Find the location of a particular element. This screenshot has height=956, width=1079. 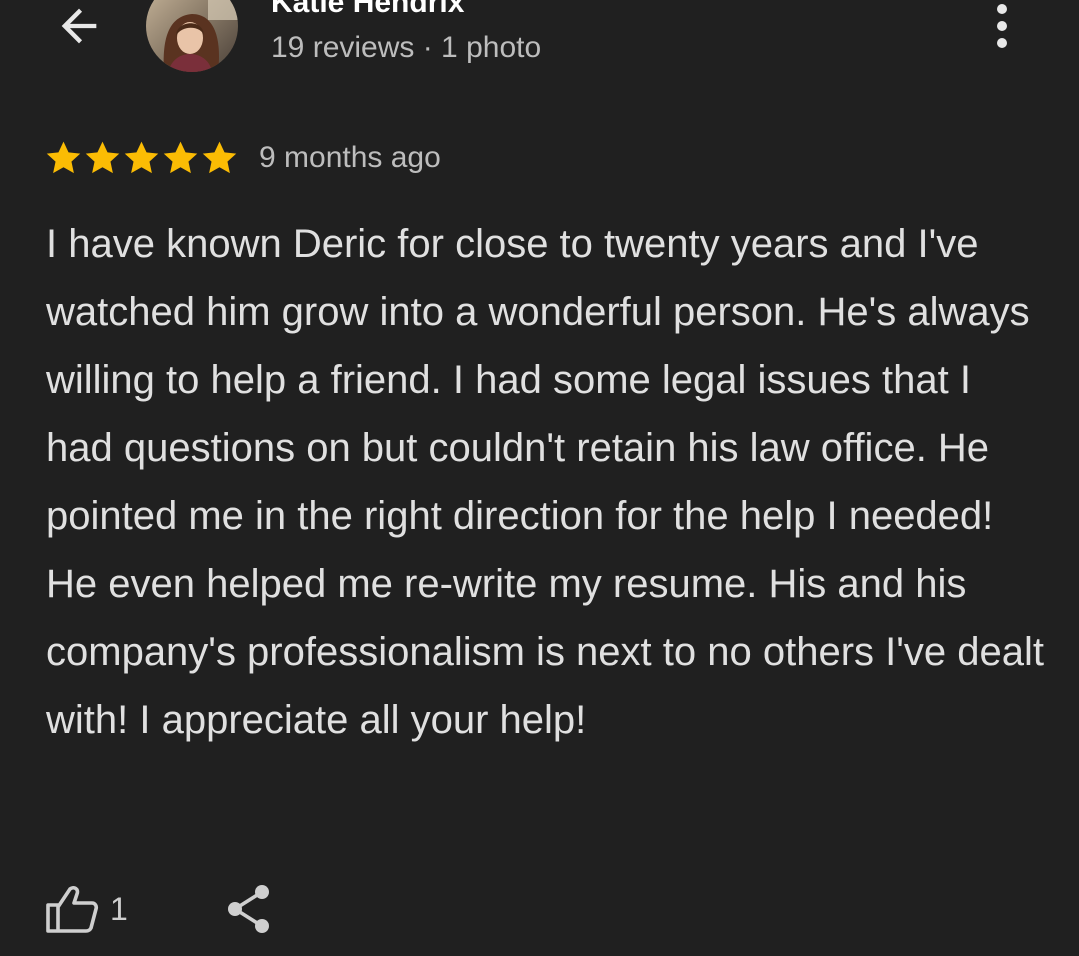

more-vert-icon is located at coordinates (1002, 26).